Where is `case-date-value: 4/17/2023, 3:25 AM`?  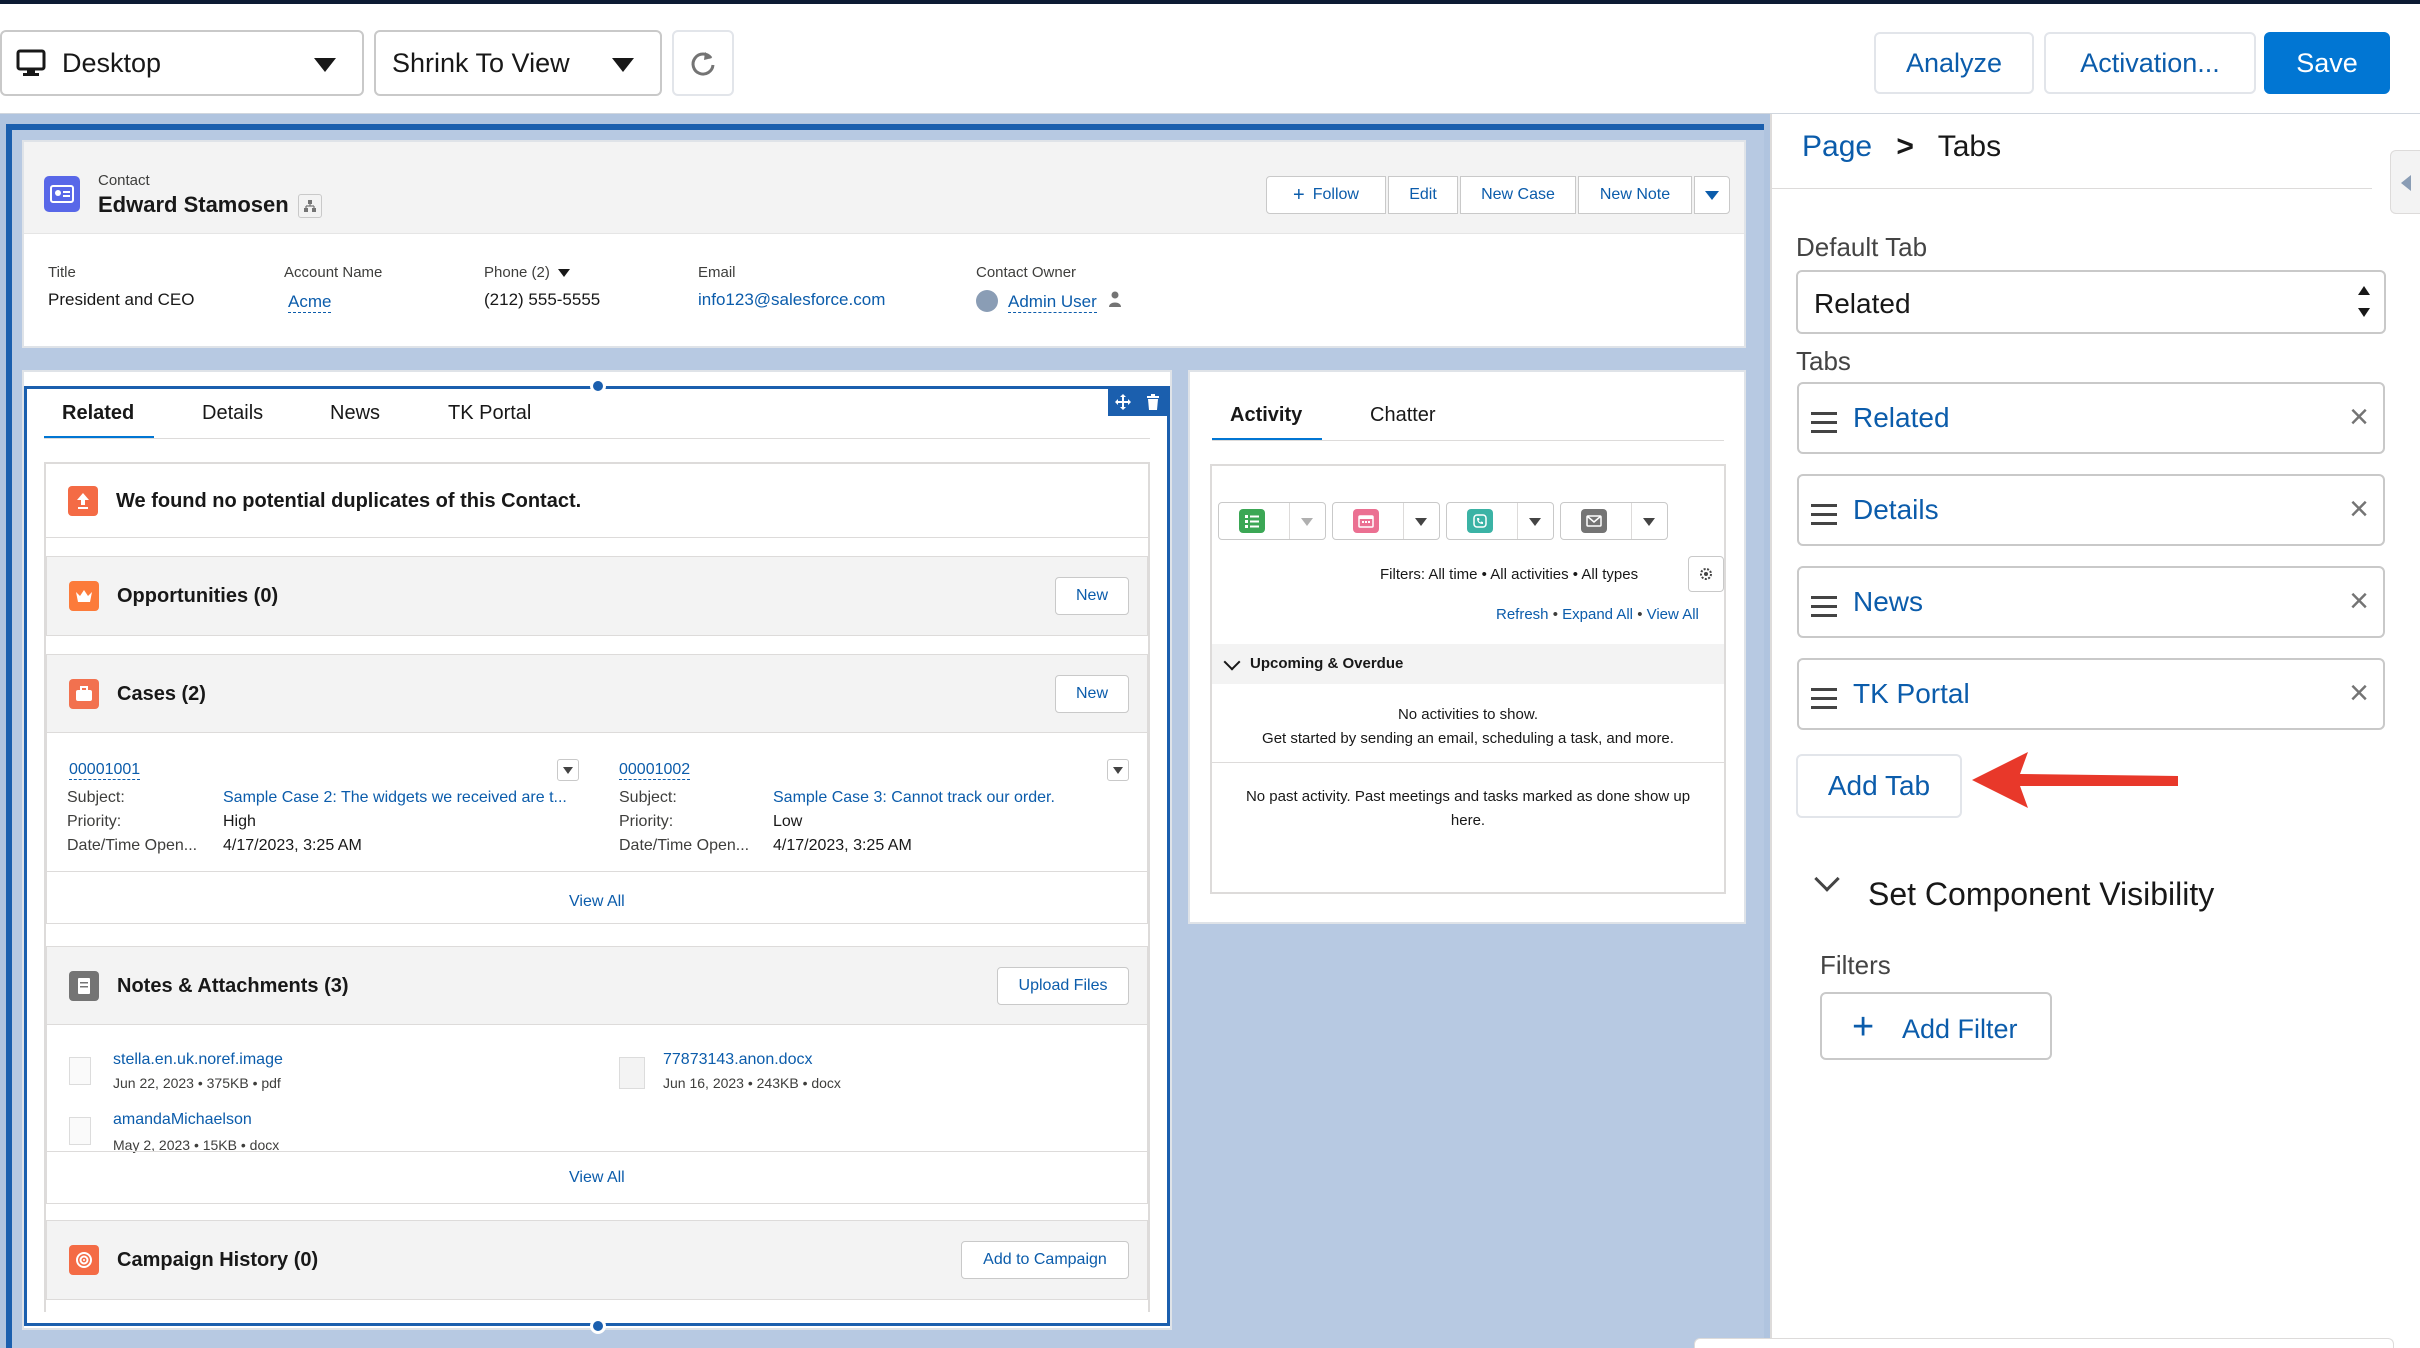 case-date-value: 4/17/2023, 3:25 AM is located at coordinates (292, 845).